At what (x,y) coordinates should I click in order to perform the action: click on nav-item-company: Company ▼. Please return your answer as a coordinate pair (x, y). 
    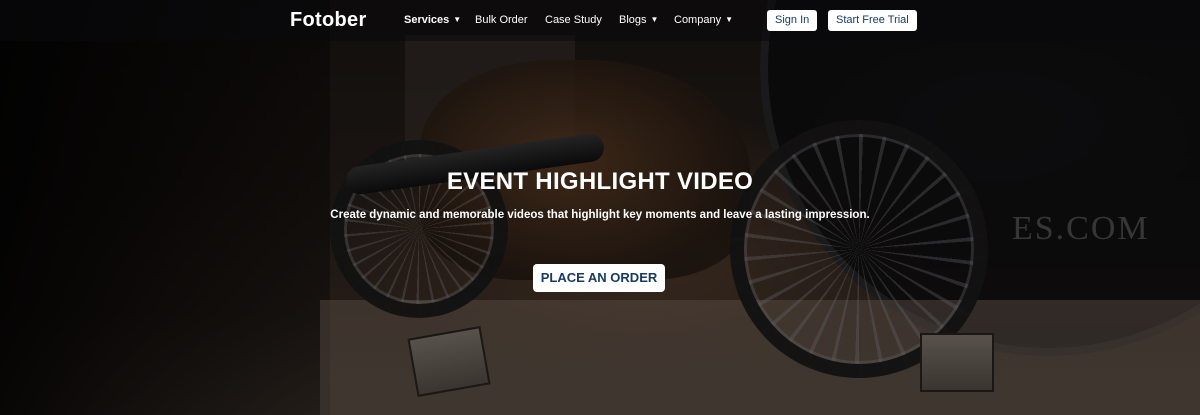
    Looking at the image, I should click on (703, 20).